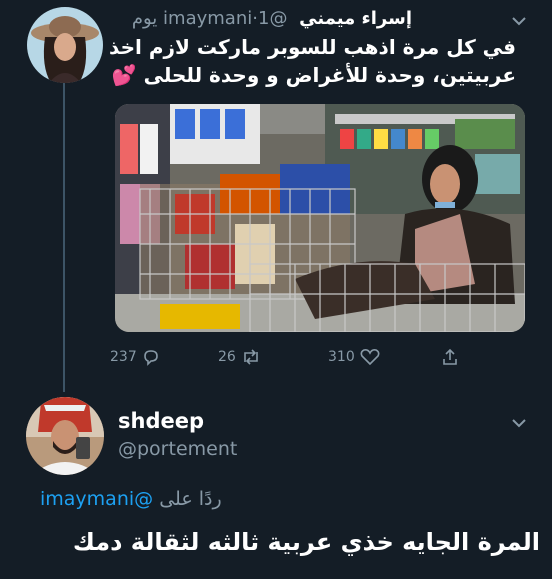  What do you see at coordinates (96, 499) in the screenshot?
I see `reply-mention-link: @imaymani` at bounding box center [96, 499].